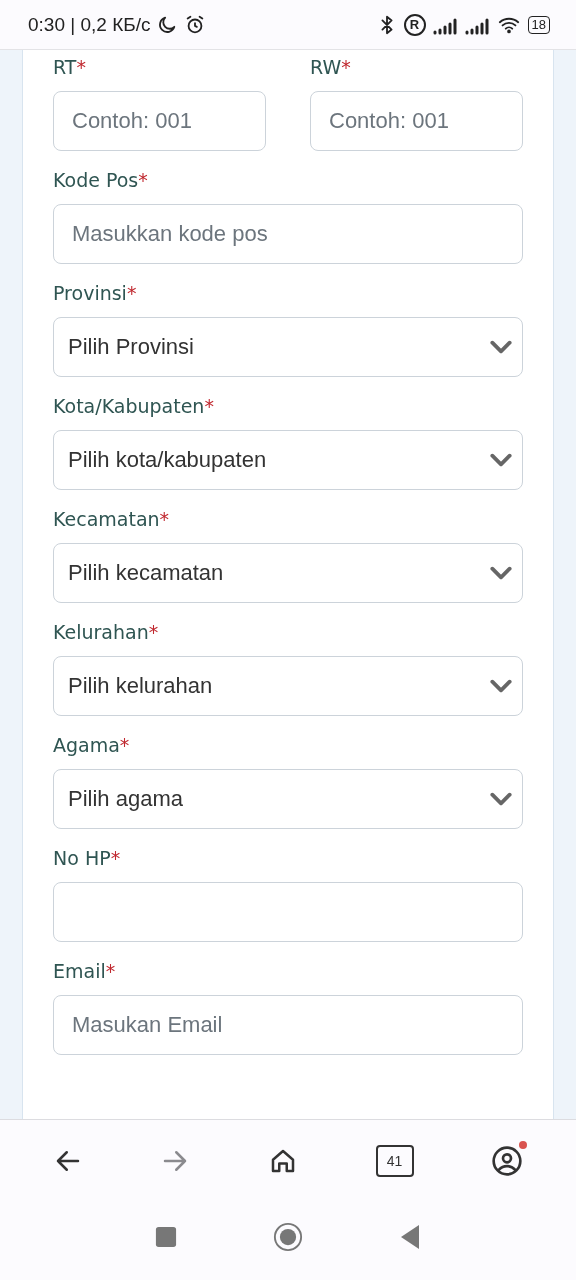  I want to click on dropdown-field: Pilih kecamatan, so click(288, 573).